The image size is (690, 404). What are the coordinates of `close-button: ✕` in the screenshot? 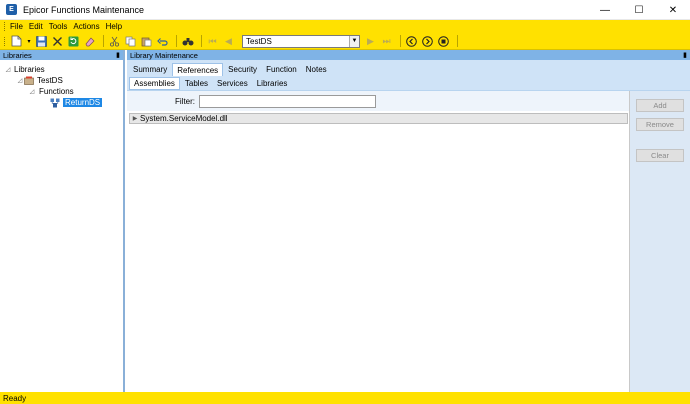 It's located at (673, 10).